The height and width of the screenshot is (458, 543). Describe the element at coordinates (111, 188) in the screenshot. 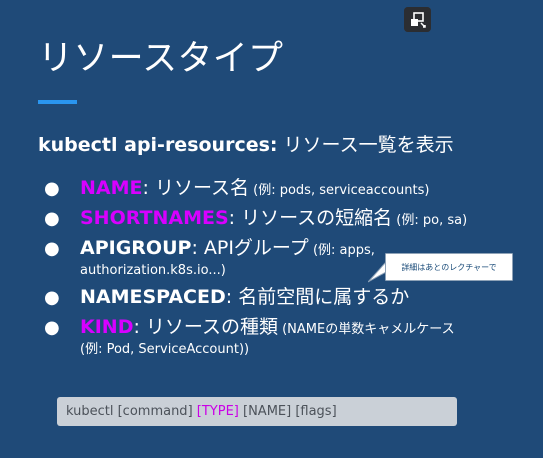

I see `field-name-term: NAME` at that location.